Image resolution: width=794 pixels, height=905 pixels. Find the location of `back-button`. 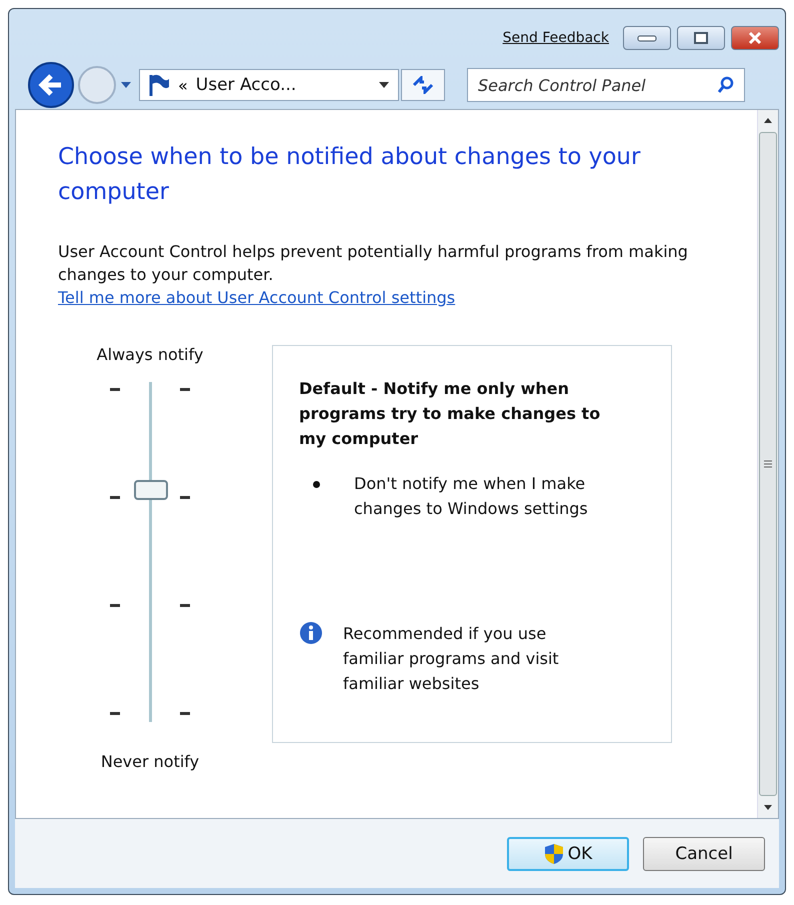

back-button is located at coordinates (51, 85).